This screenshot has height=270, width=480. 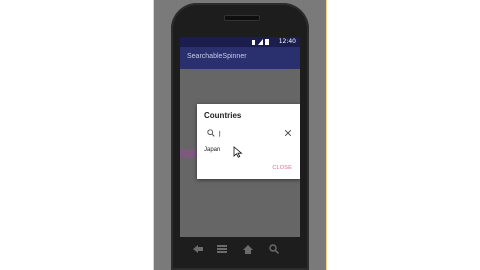 I want to click on status-time: 12:40, so click(x=287, y=41).